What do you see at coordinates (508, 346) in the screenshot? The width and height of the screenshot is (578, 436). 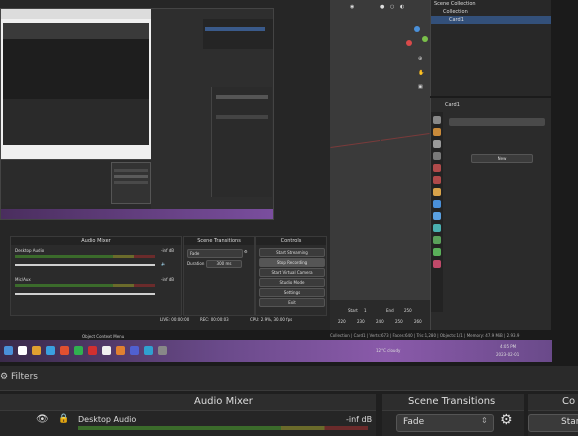 I see `clock-time: 4:05 PM` at bounding box center [508, 346].